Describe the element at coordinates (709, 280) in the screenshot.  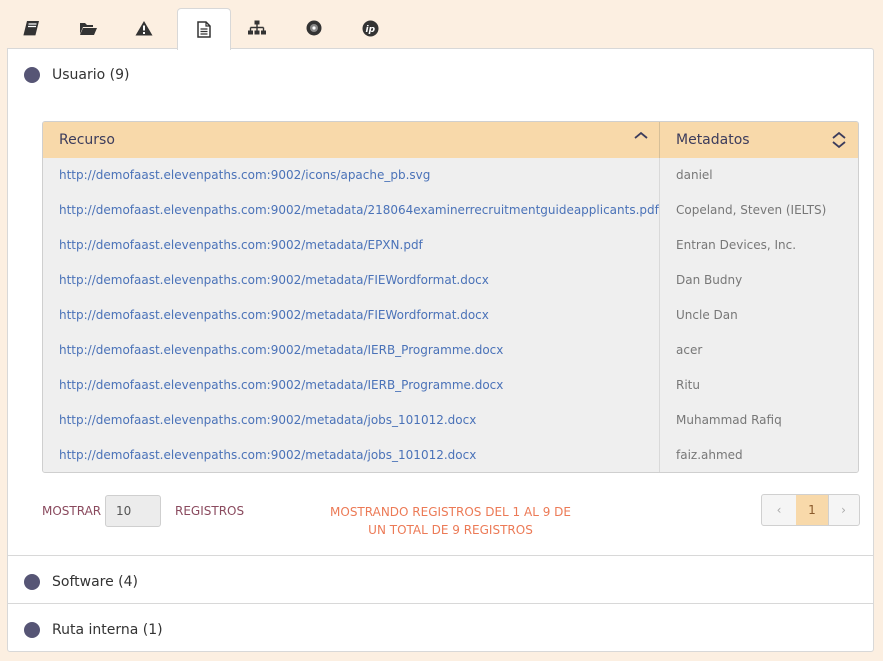
I see `metadata-cell: Dan Budny` at that location.